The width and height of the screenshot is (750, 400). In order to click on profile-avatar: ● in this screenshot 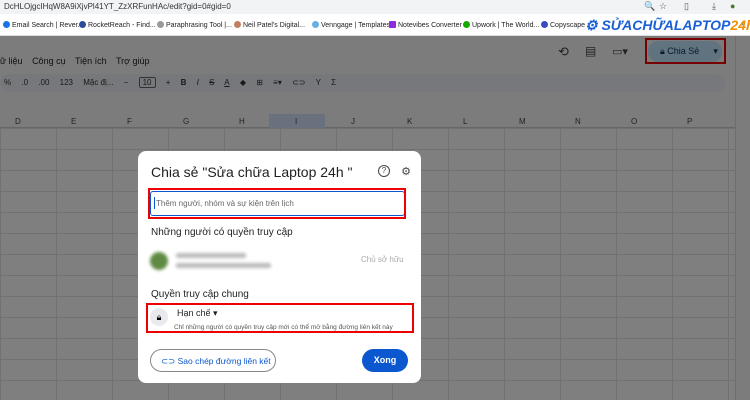, I will do `click(732, 6)`.